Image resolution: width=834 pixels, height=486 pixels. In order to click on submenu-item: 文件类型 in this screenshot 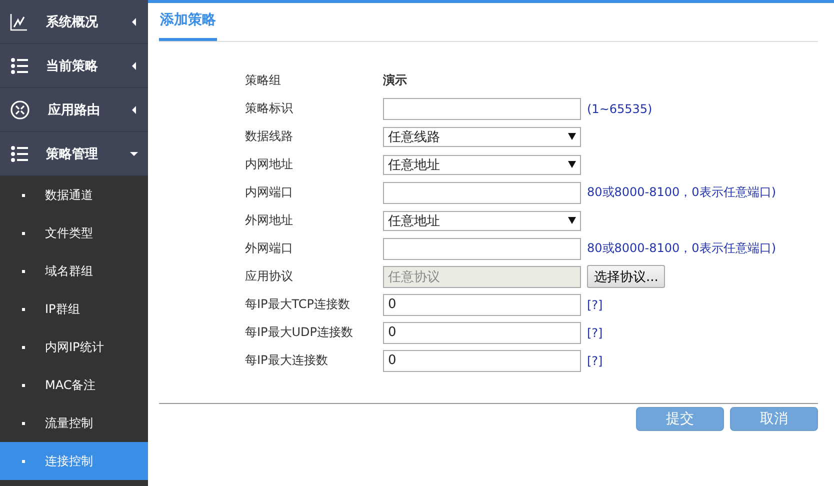, I will do `click(74, 233)`.